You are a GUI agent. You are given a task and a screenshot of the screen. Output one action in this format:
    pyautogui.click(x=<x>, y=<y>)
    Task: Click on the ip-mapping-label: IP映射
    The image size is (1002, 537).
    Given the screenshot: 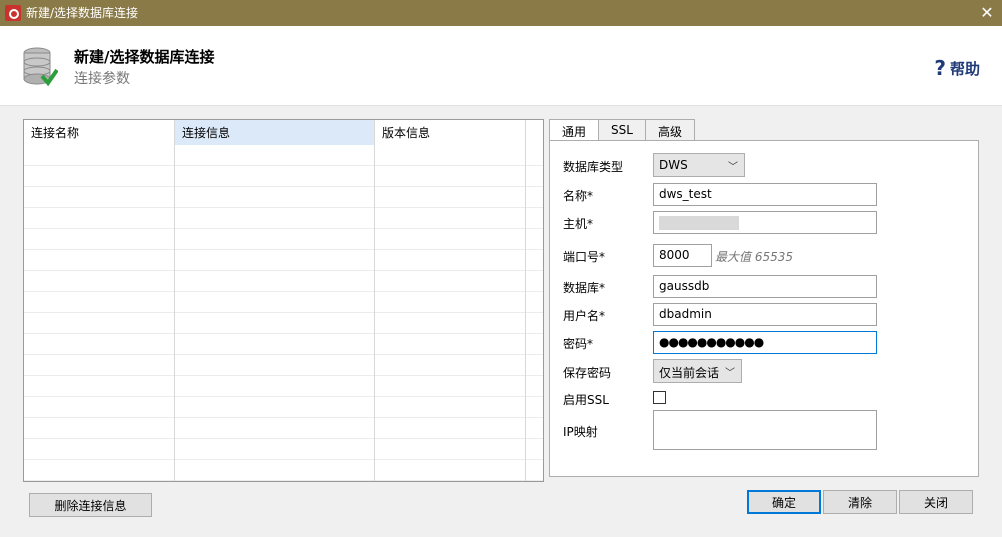 What is the action you would take?
    pyautogui.click(x=580, y=432)
    